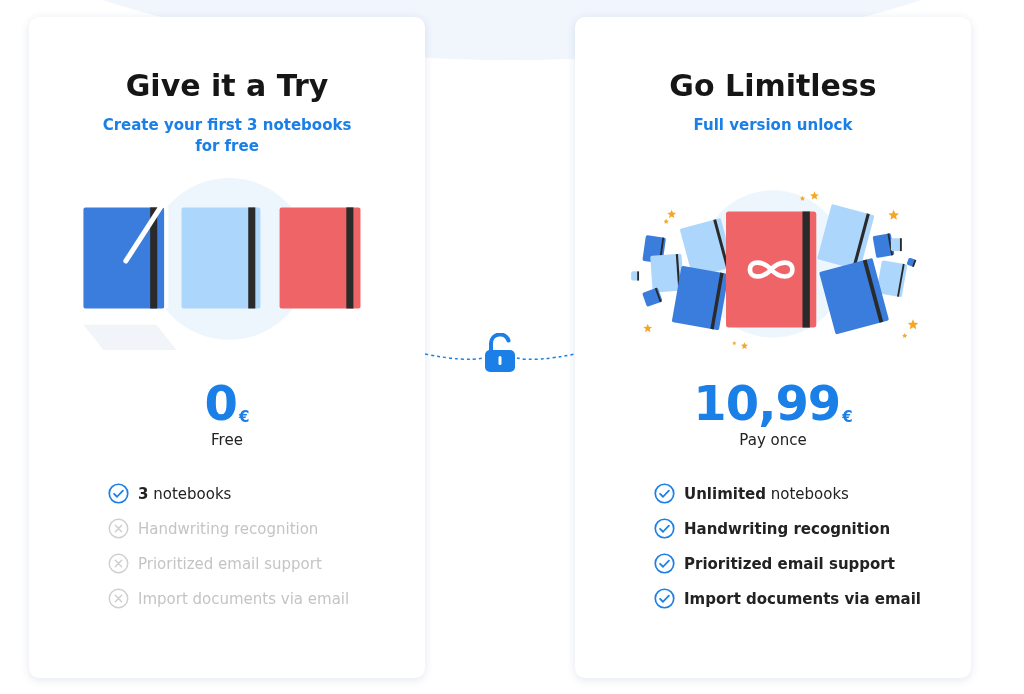 The height and width of the screenshot is (694, 1024). I want to click on plan-subtitle: Full version unlock, so click(773, 125).